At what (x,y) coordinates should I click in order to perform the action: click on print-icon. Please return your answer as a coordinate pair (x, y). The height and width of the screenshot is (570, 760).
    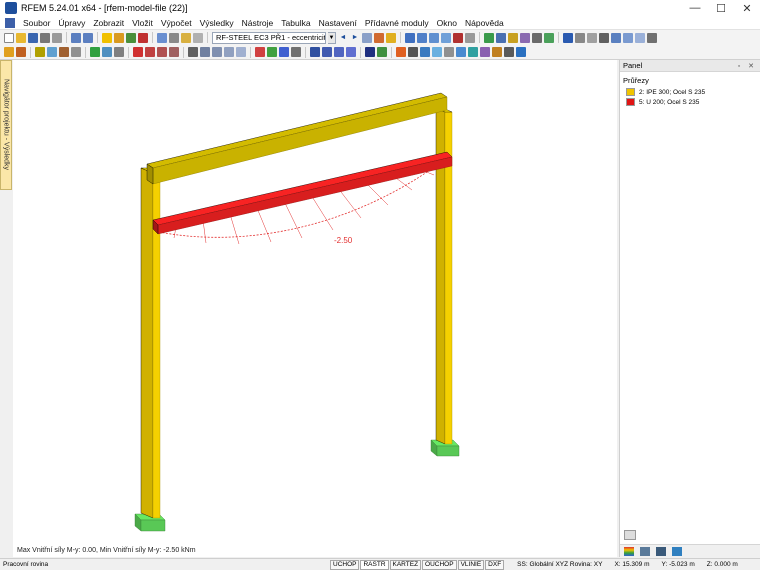
    Looking at the image, I should click on (45, 37).